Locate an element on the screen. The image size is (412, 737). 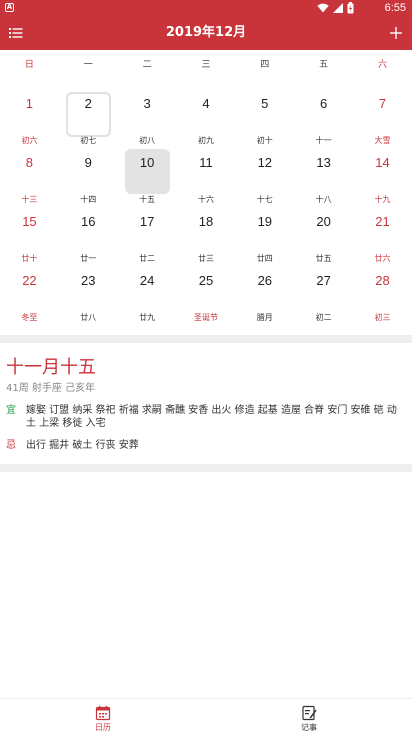
lunar-day-label: 初三 is located at coordinates (382, 317).